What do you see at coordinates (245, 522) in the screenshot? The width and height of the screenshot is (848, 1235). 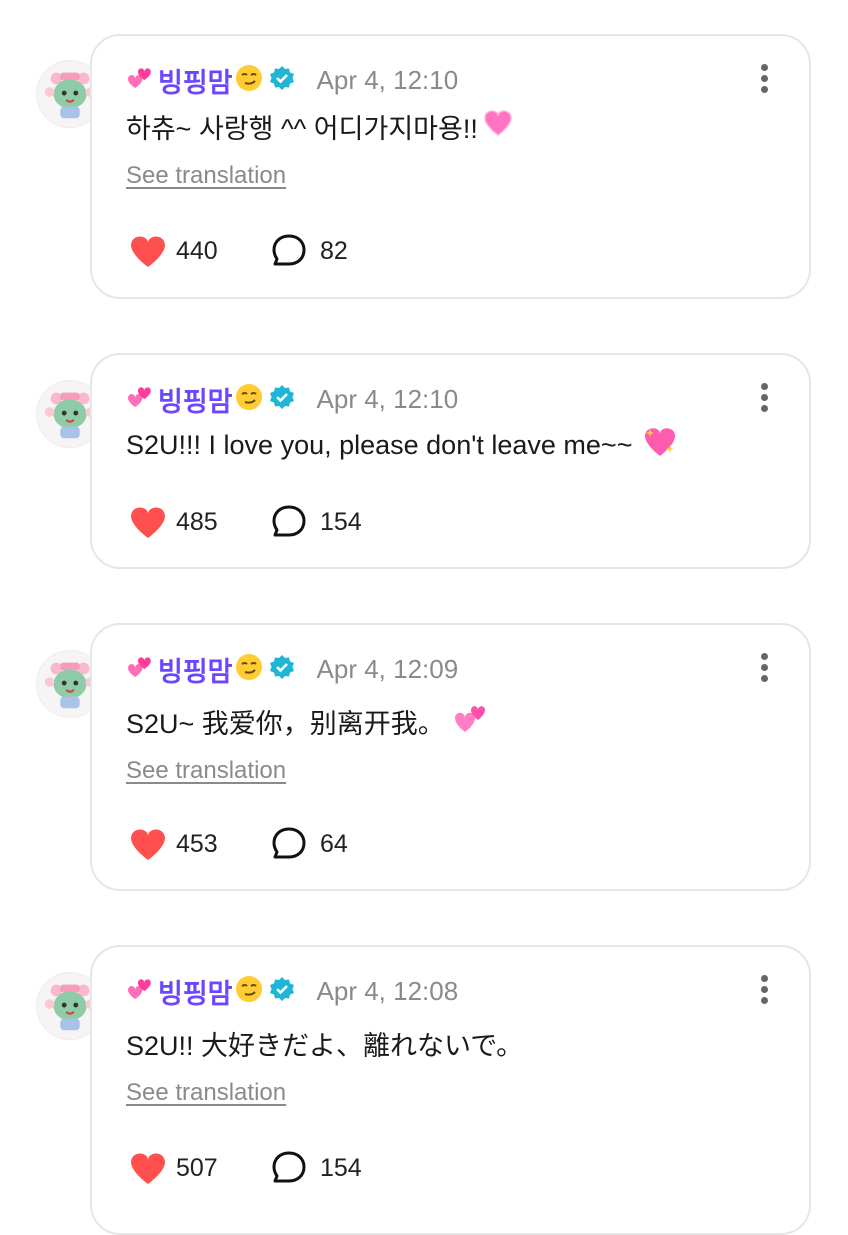 I see `post-actions: 485 154` at bounding box center [245, 522].